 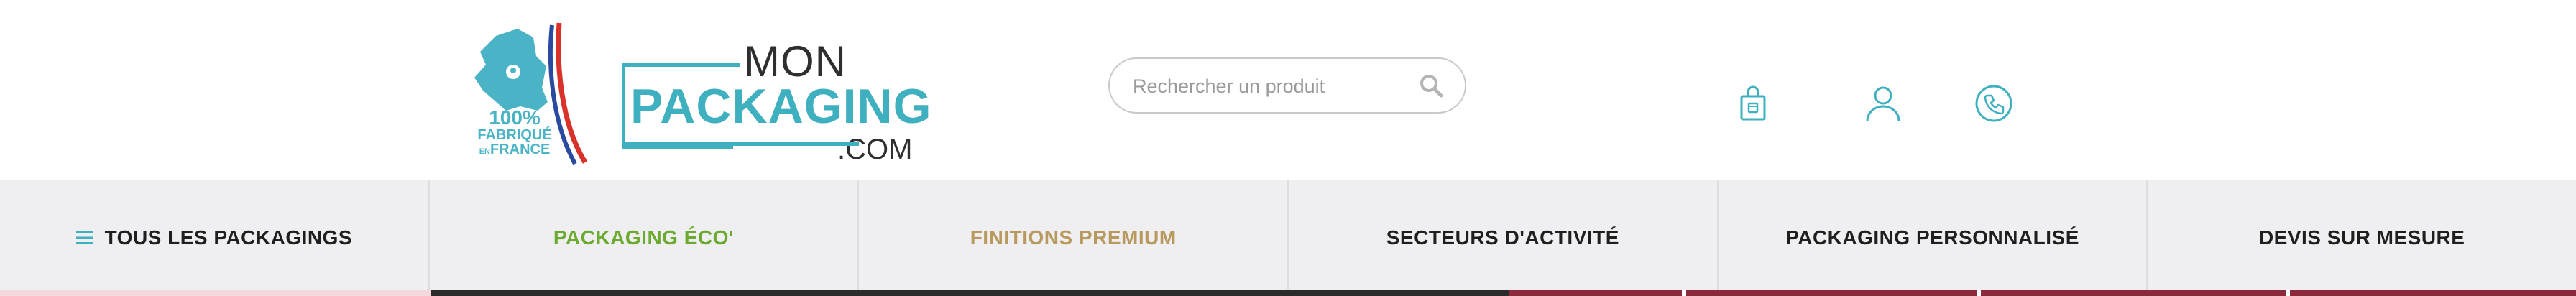 I want to click on badge-percent: 100%, so click(x=514, y=117).